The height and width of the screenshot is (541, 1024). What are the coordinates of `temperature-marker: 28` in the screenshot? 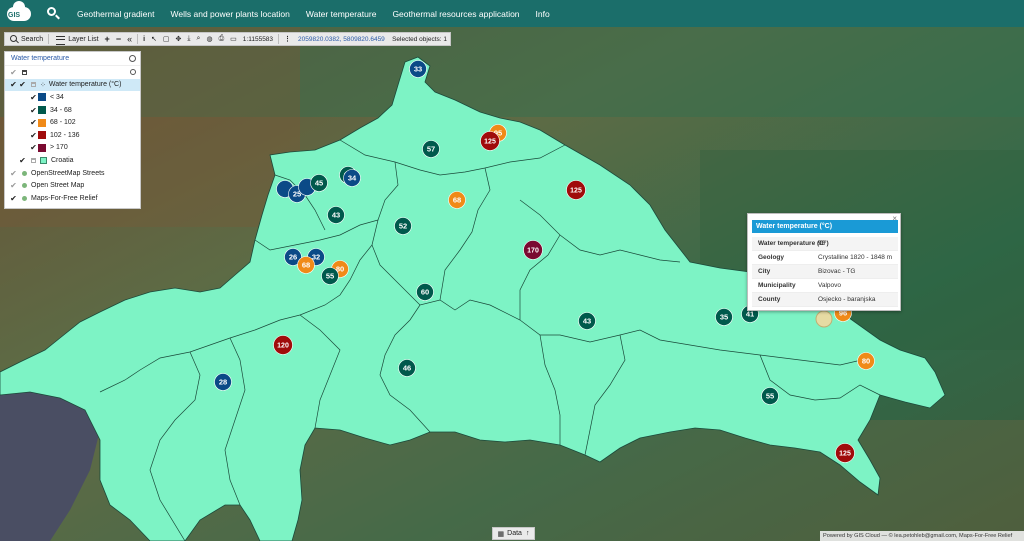 It's located at (223, 382).